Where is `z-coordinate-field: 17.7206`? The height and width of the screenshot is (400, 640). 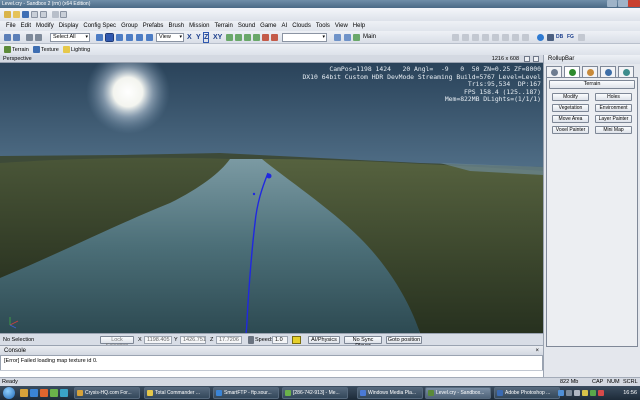
z-coordinate-field: 17.7206 is located at coordinates (229, 340).